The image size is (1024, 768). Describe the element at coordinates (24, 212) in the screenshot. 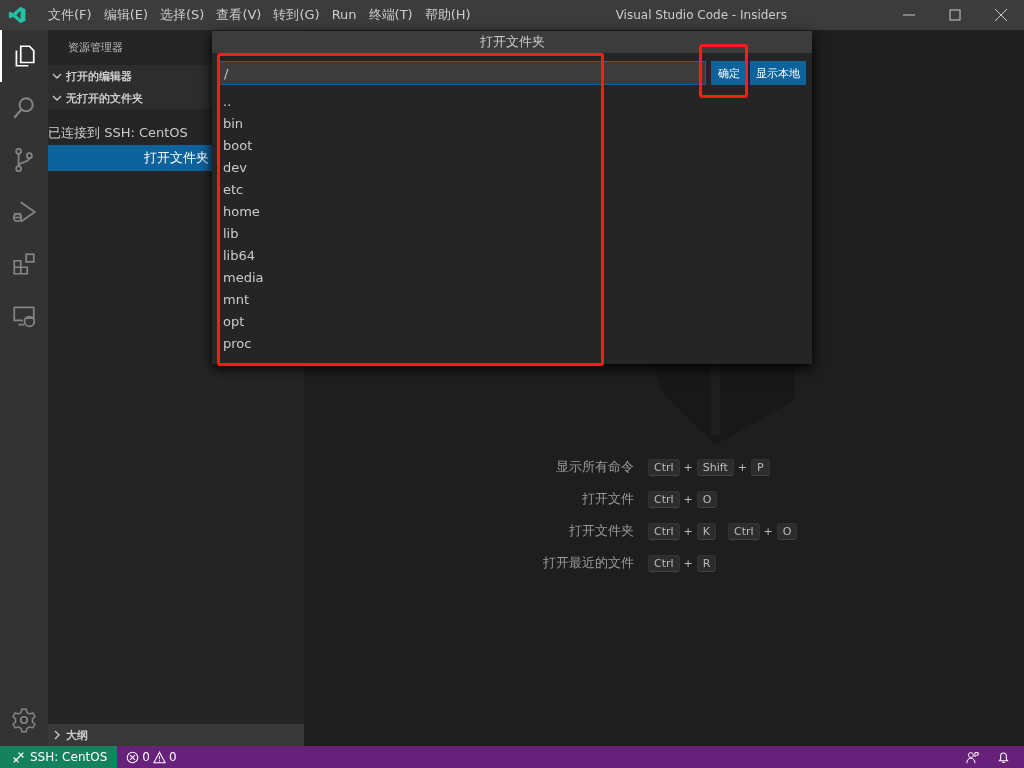

I see `run-debug-icon` at that location.